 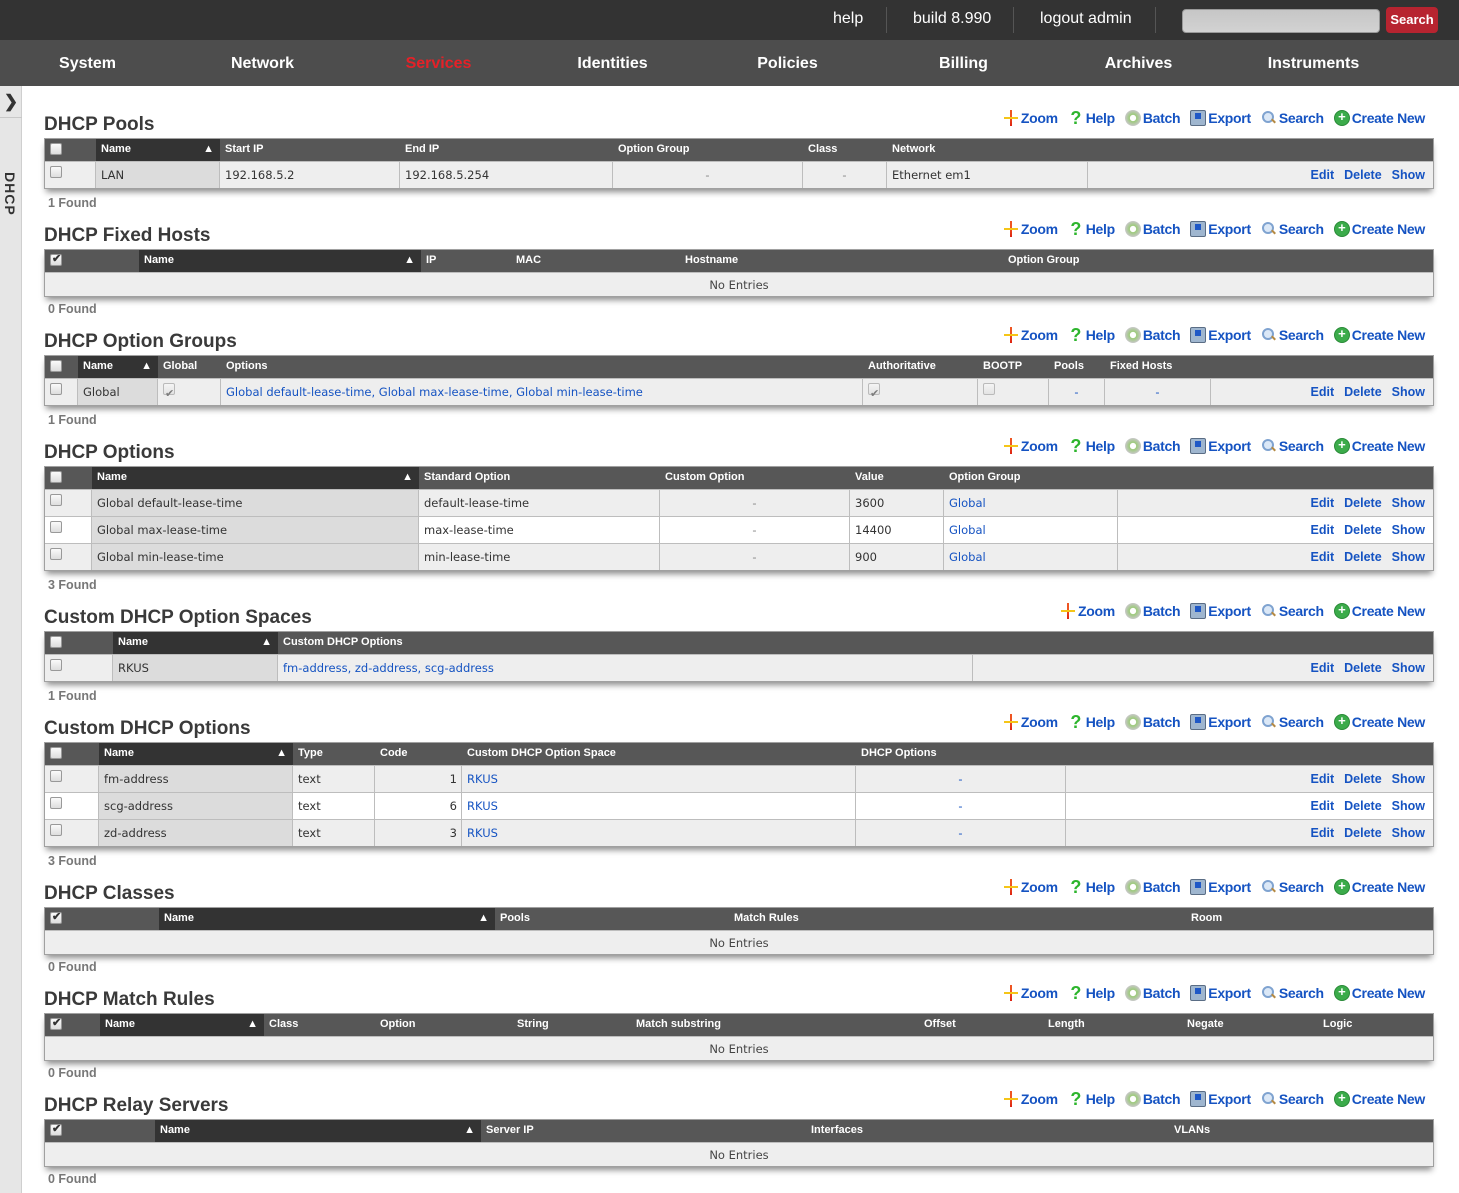 What do you see at coordinates (1203, 1025) in the screenshot?
I see `column-header-negate: Negate` at bounding box center [1203, 1025].